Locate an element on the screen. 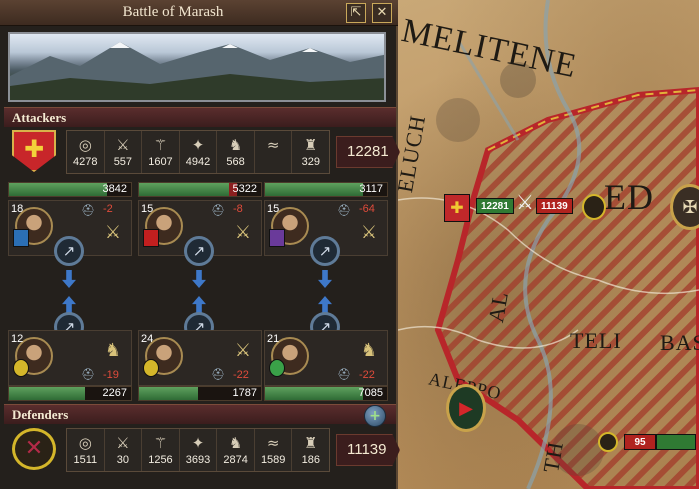 The image size is (699, 489). martial-skill: 24 is located at coordinates (147, 339).